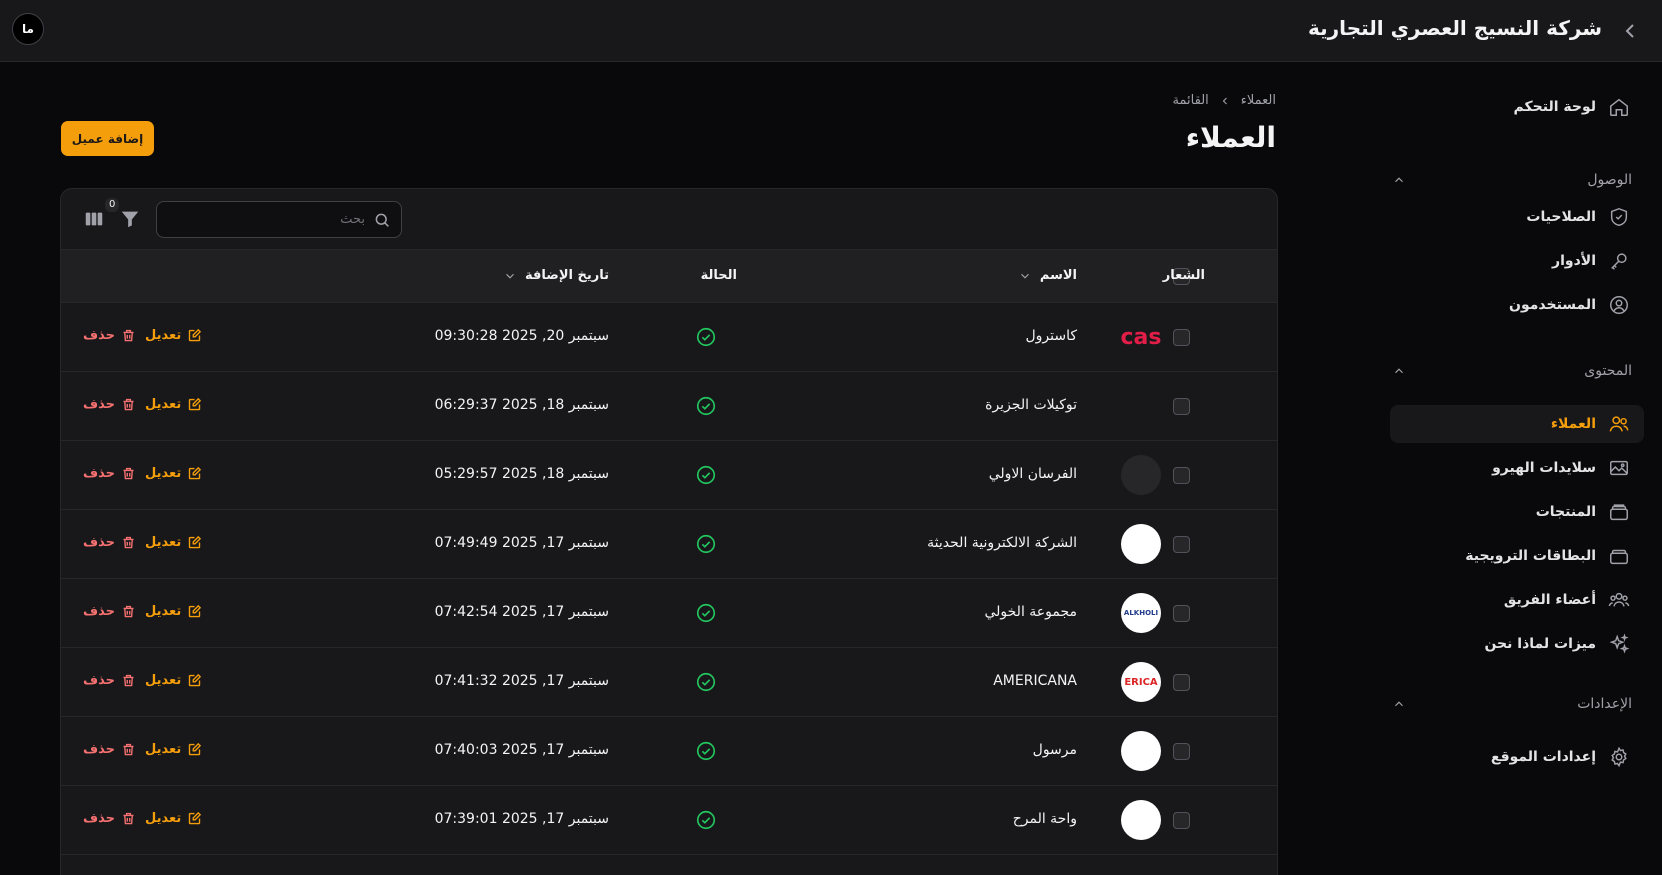  What do you see at coordinates (1517, 305) in the screenshot?
I see `sidebar-item-users: المستخدمون` at bounding box center [1517, 305].